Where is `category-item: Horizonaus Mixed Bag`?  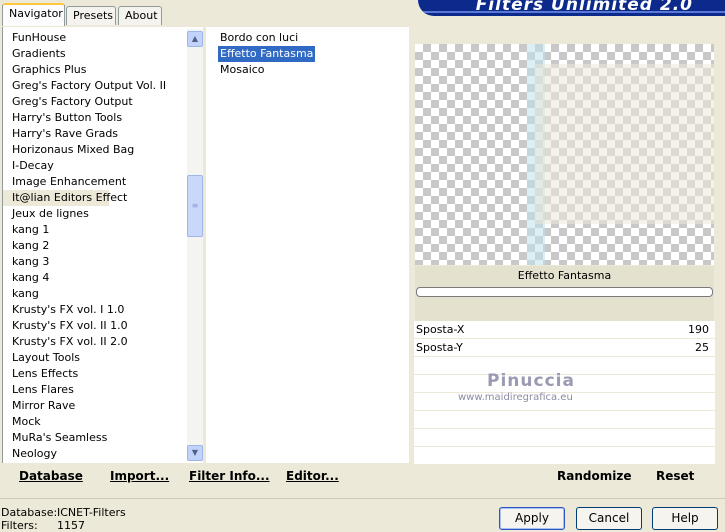 category-item: Horizonaus Mixed Bag is located at coordinates (94, 150).